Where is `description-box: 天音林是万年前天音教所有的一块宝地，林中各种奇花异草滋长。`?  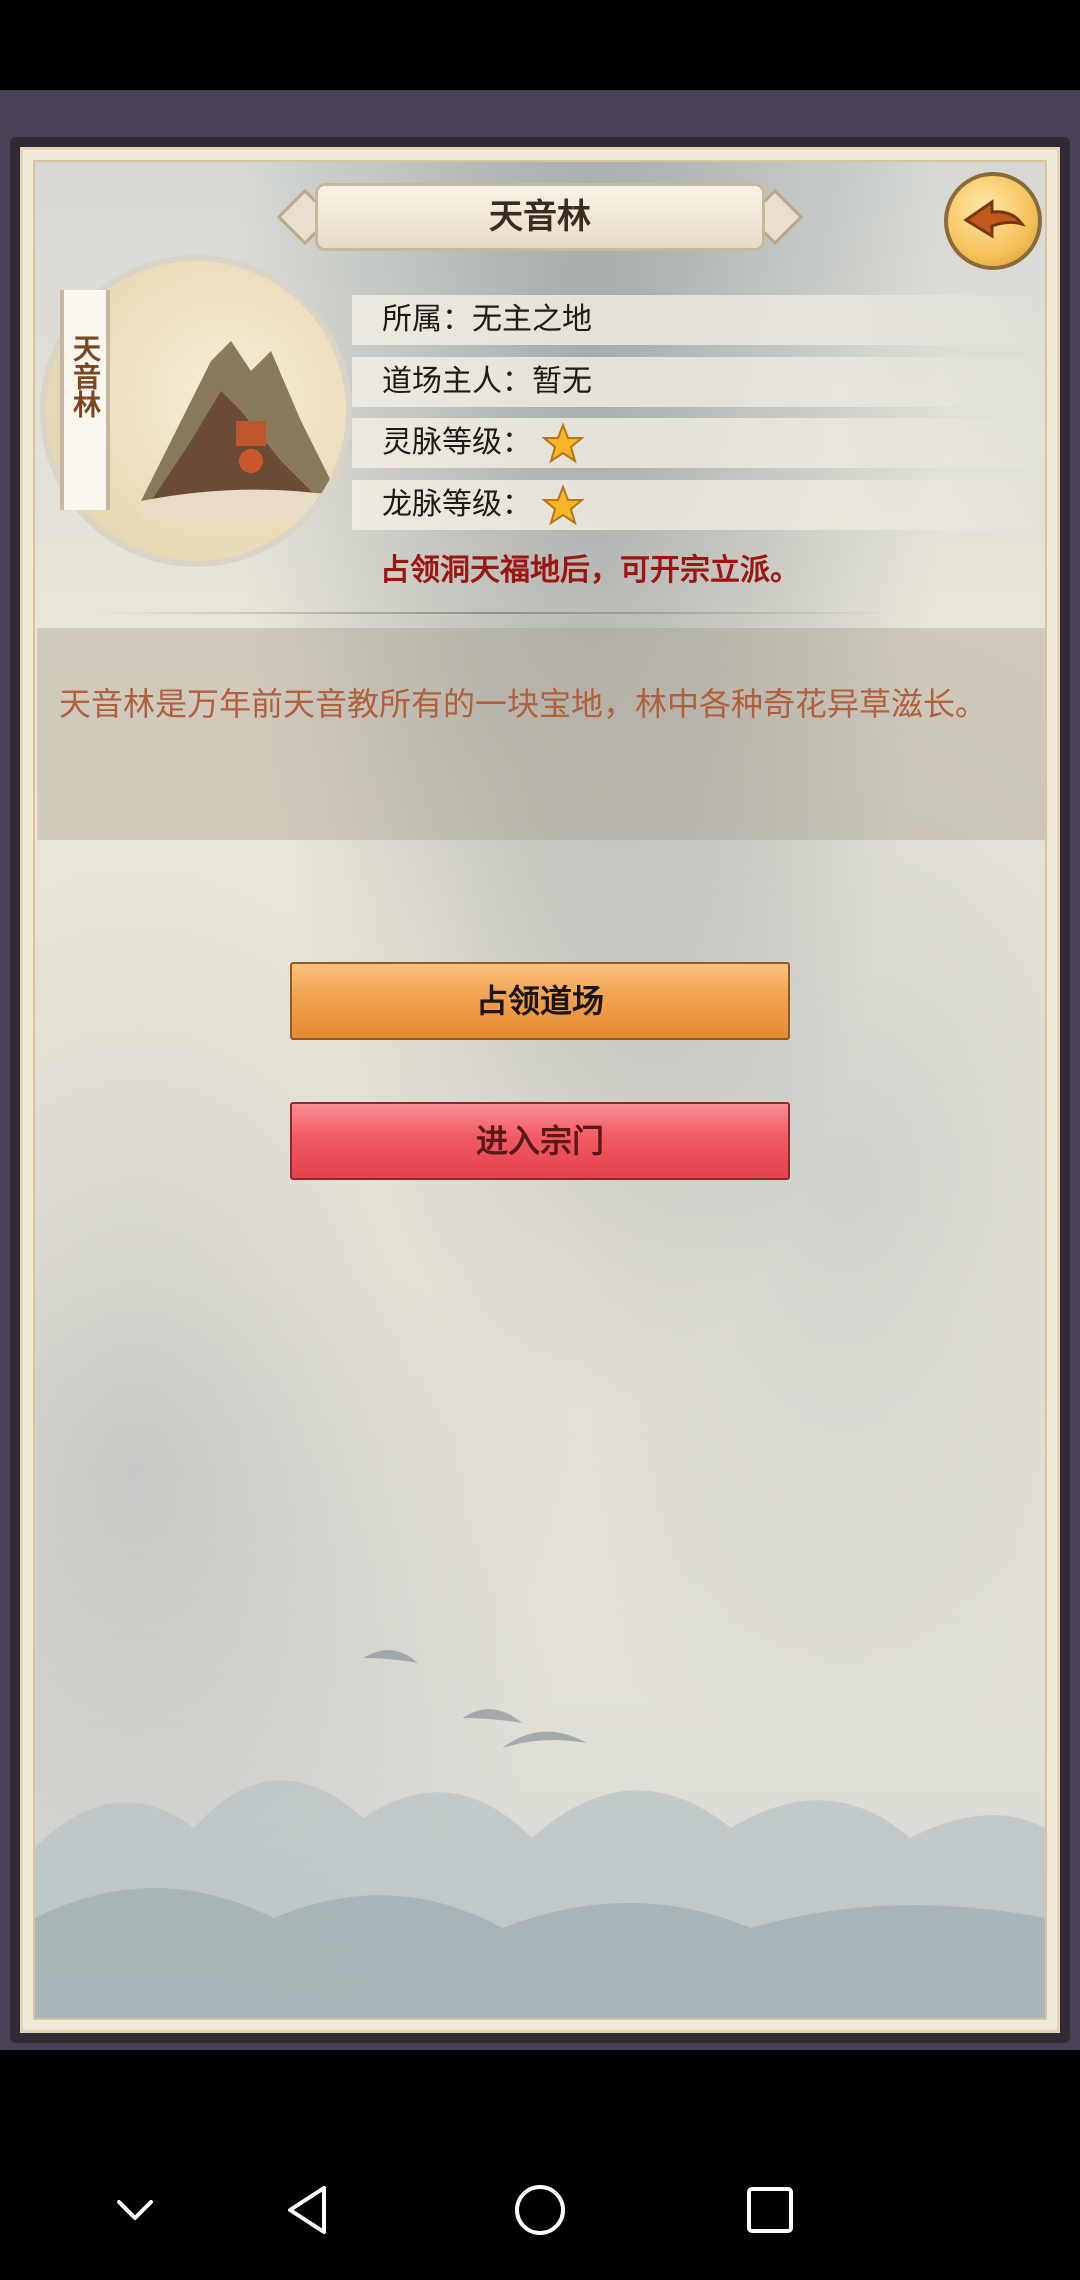
description-box: 天音林是万年前天音教所有的一块宝地，林中各种奇花异草滋长。 is located at coordinates (541, 734).